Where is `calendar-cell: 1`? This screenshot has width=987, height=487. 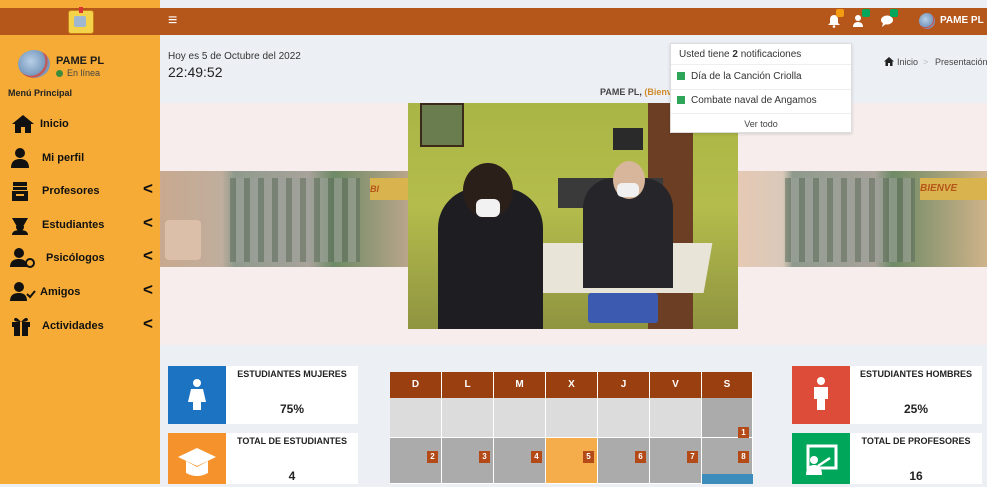
calendar-cell: 1 is located at coordinates (727, 418).